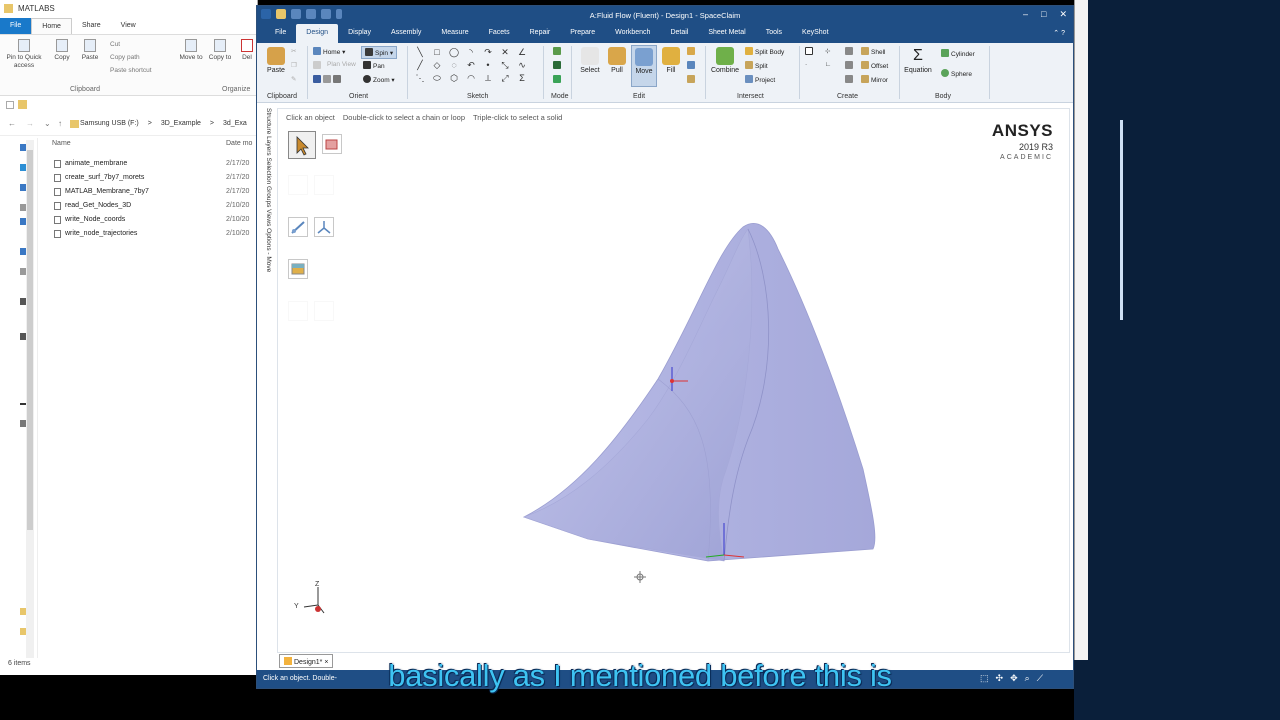 The width and height of the screenshot is (1280, 720). Describe the element at coordinates (488, 65) in the screenshot. I see `point-icon: •` at that location.